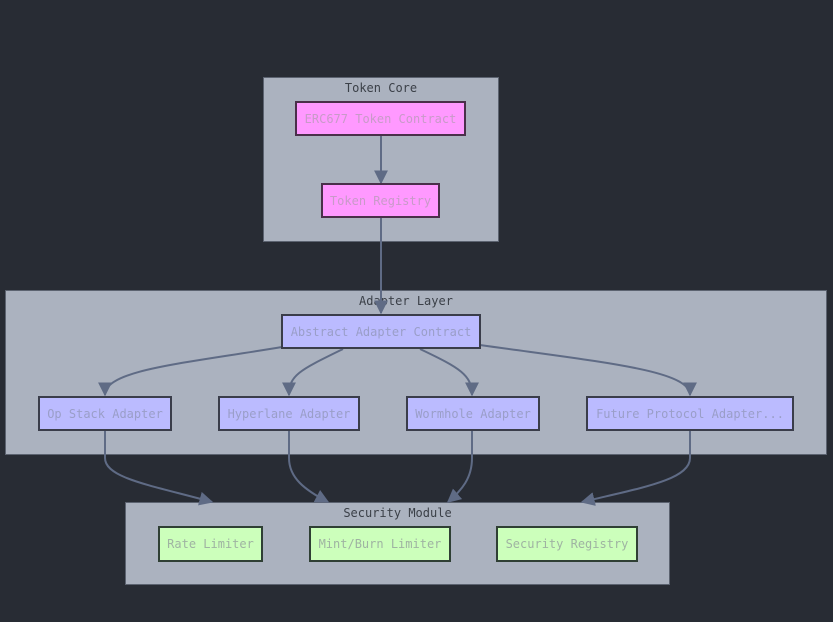 The width and height of the screenshot is (833, 622). I want to click on node-abstract-adapter-contract: Abstract Adapter Contract, so click(381, 331).